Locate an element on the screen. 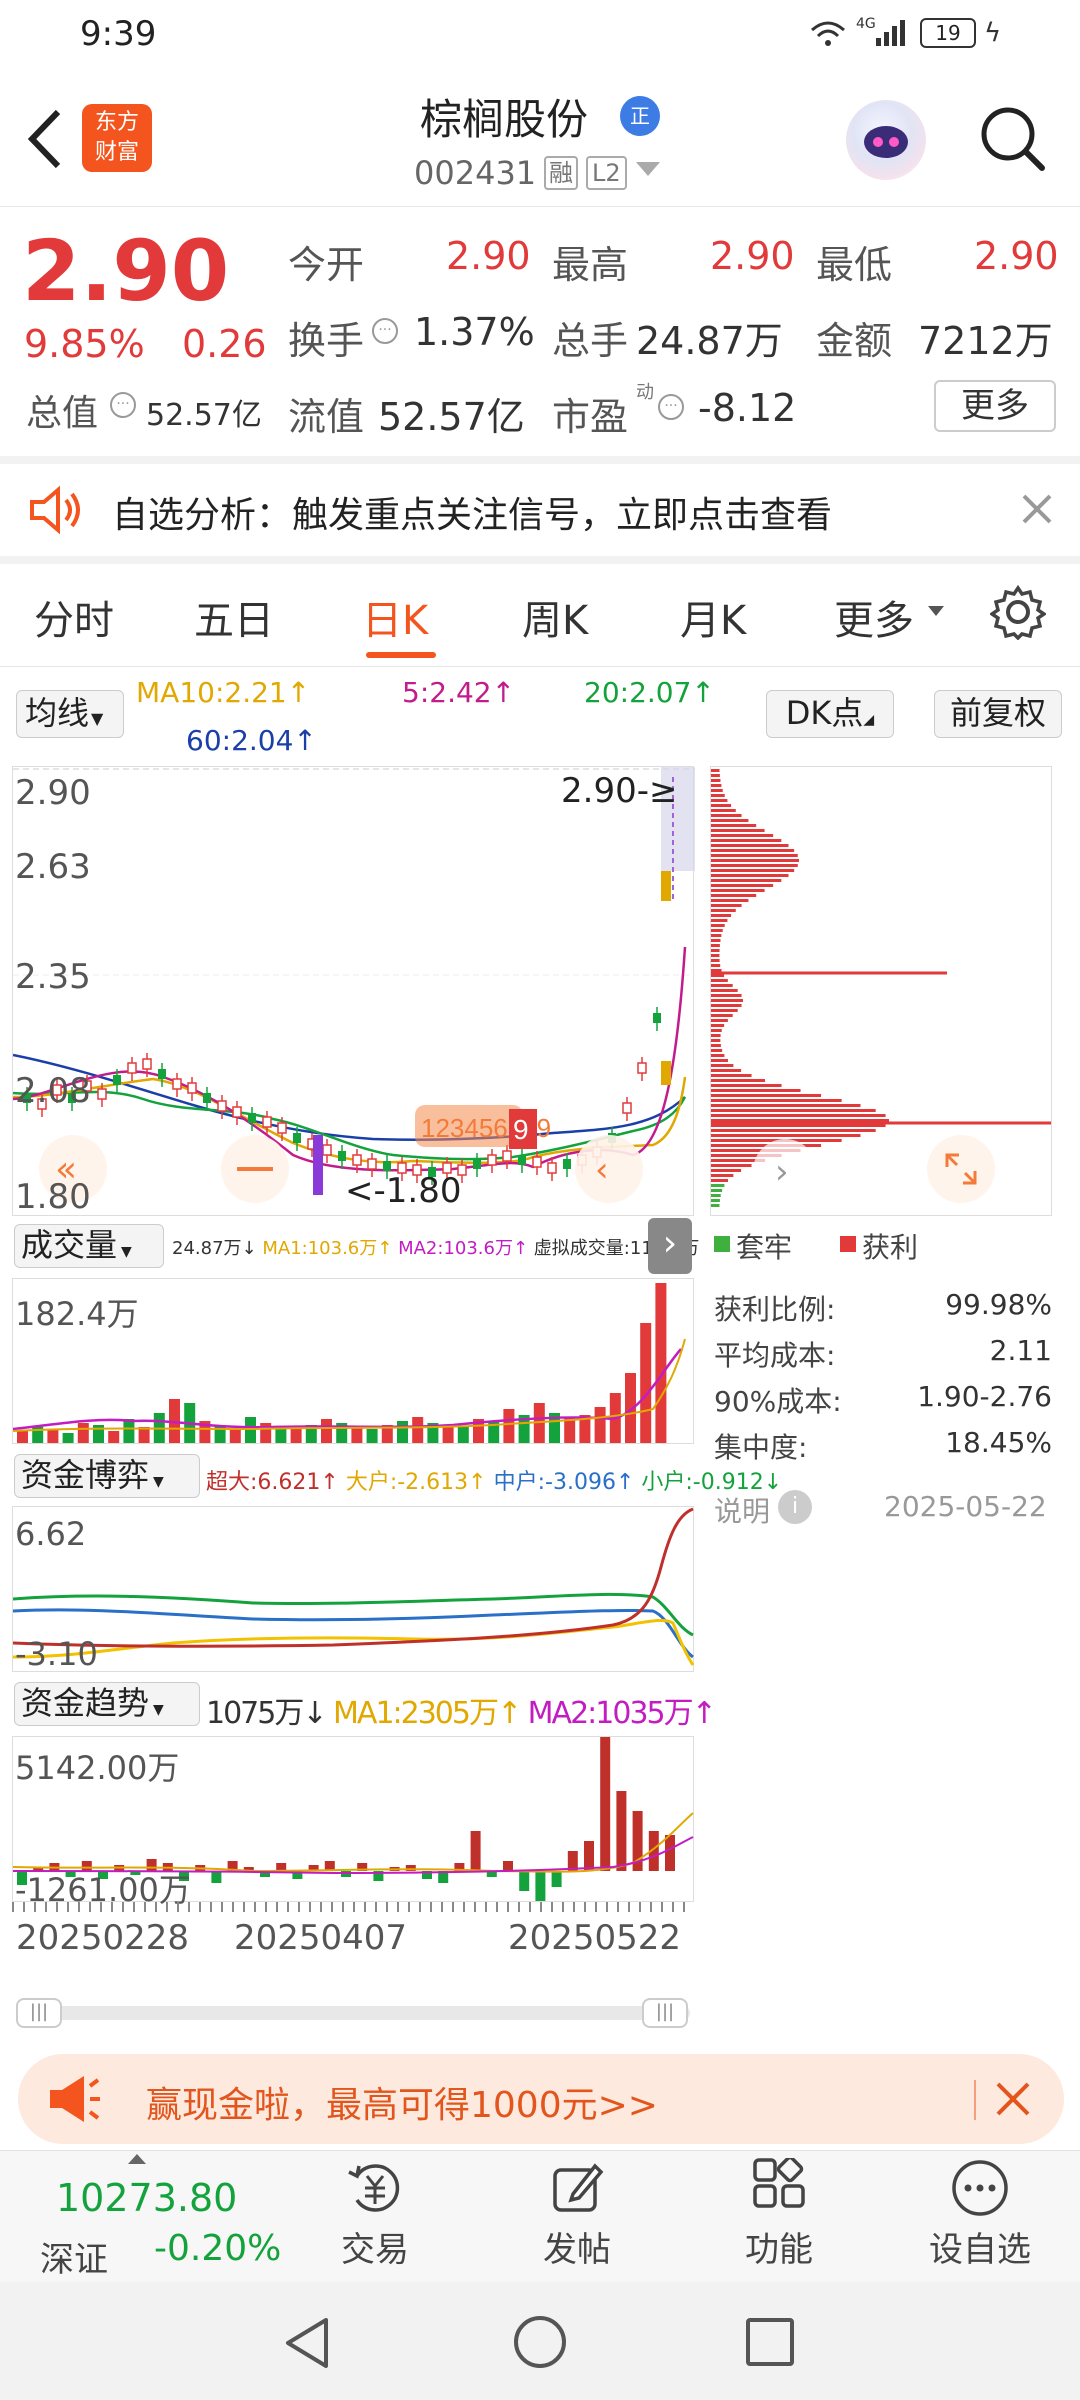 Image resolution: width=1080 pixels, height=2400 pixels. volume-current: 24.87万↓ is located at coordinates (214, 1248).